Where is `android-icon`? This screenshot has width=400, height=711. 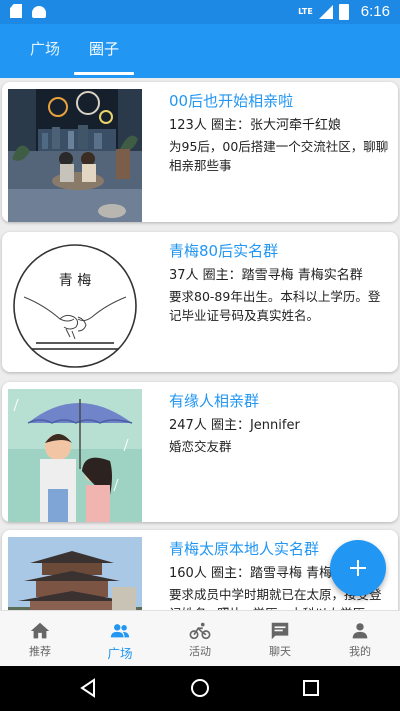
android-icon is located at coordinates (39, 12).